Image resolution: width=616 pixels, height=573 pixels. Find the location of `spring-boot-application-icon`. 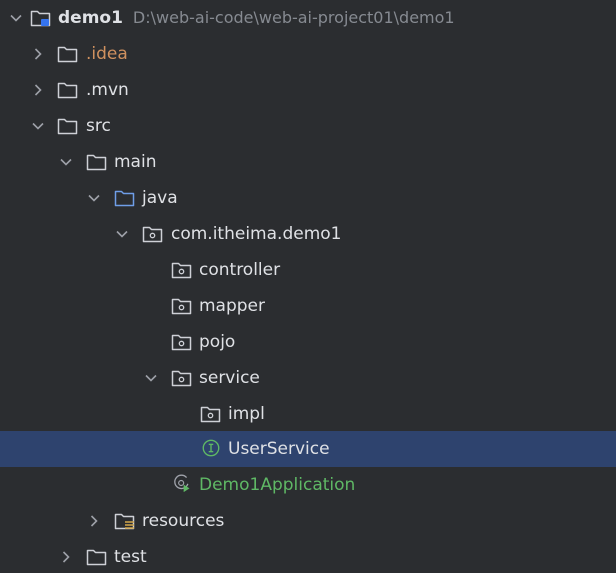

spring-boot-application-icon is located at coordinates (182, 483).